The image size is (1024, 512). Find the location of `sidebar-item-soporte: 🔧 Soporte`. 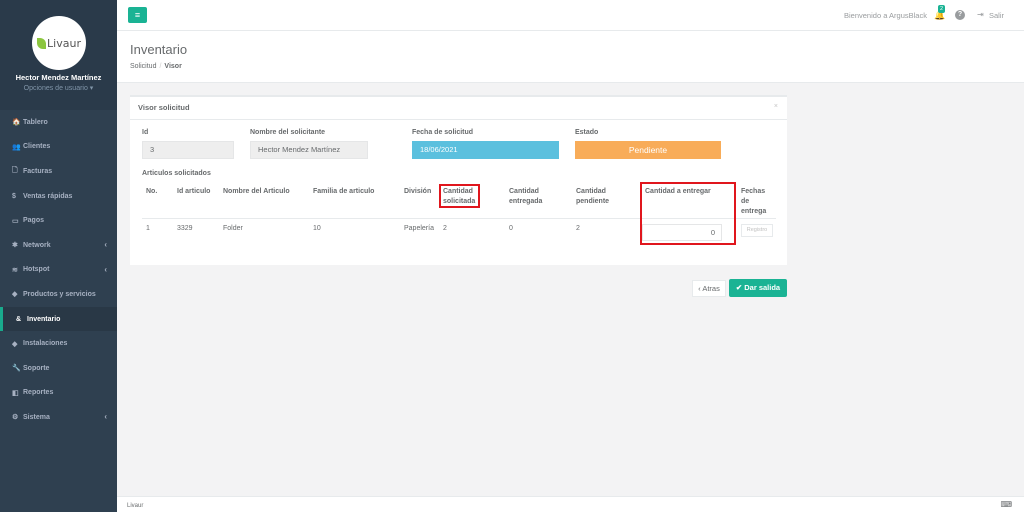

sidebar-item-soporte: 🔧 Soporte is located at coordinates (58, 368).